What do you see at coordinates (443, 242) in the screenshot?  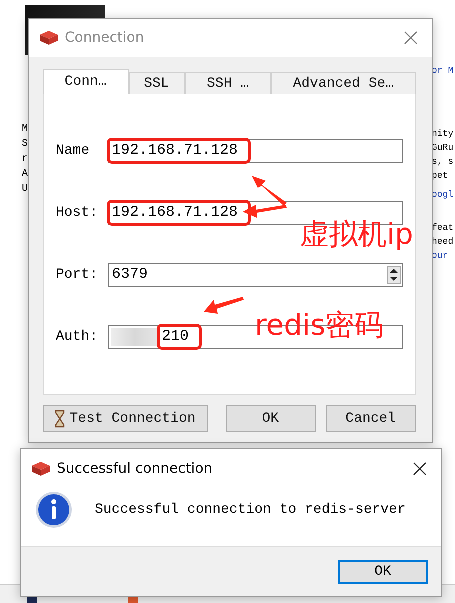 I see `text-fragment: heed` at bounding box center [443, 242].